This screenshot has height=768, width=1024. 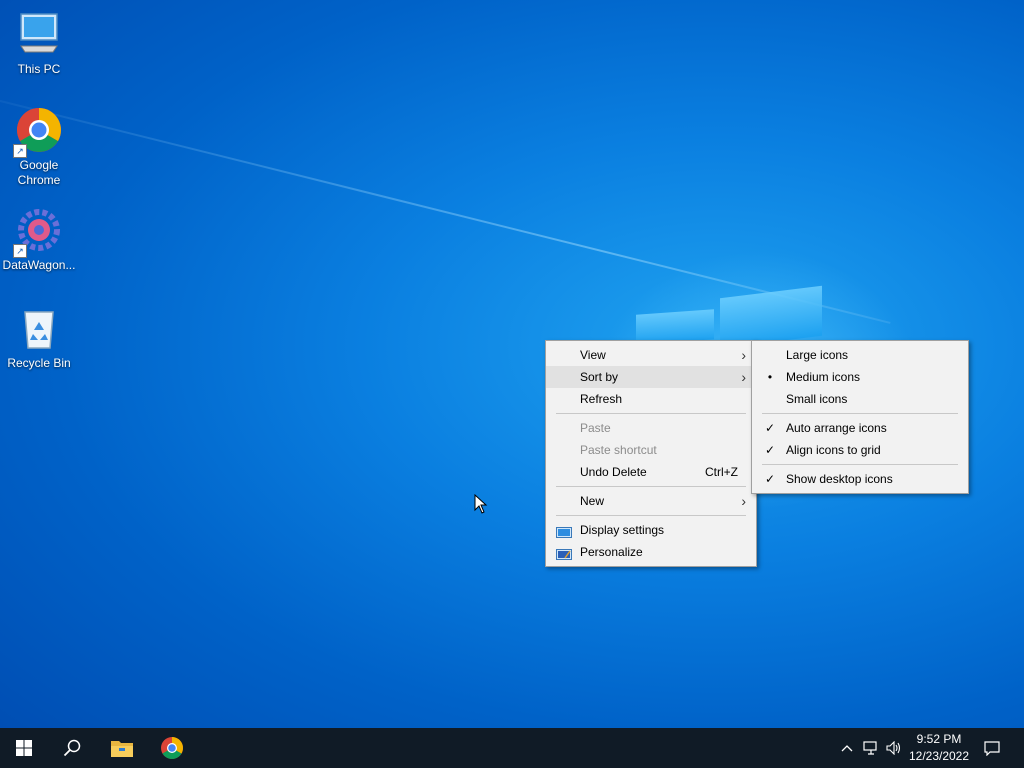 What do you see at coordinates (592, 501) in the screenshot?
I see `menu-item-label: New` at bounding box center [592, 501].